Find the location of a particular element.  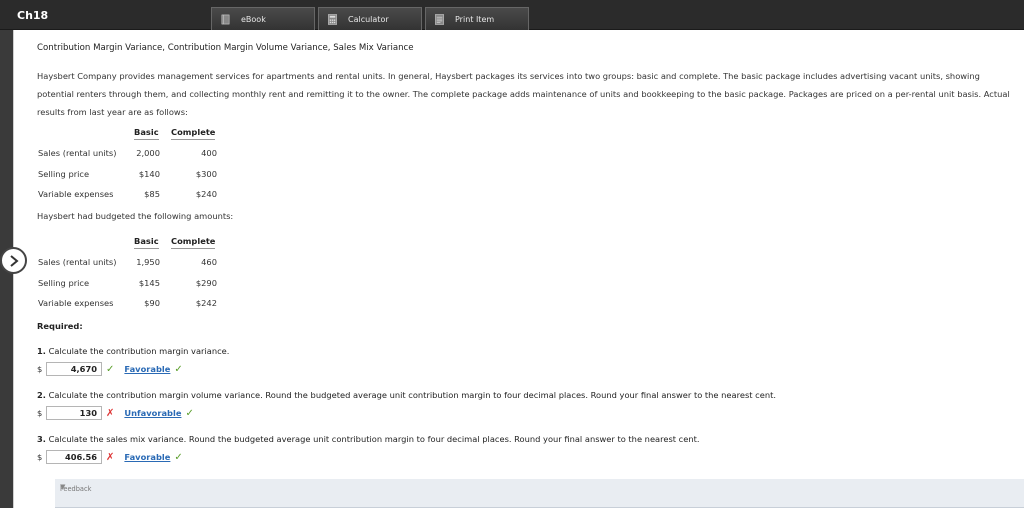

budget-cell-complete: $242 is located at coordinates (206, 303).